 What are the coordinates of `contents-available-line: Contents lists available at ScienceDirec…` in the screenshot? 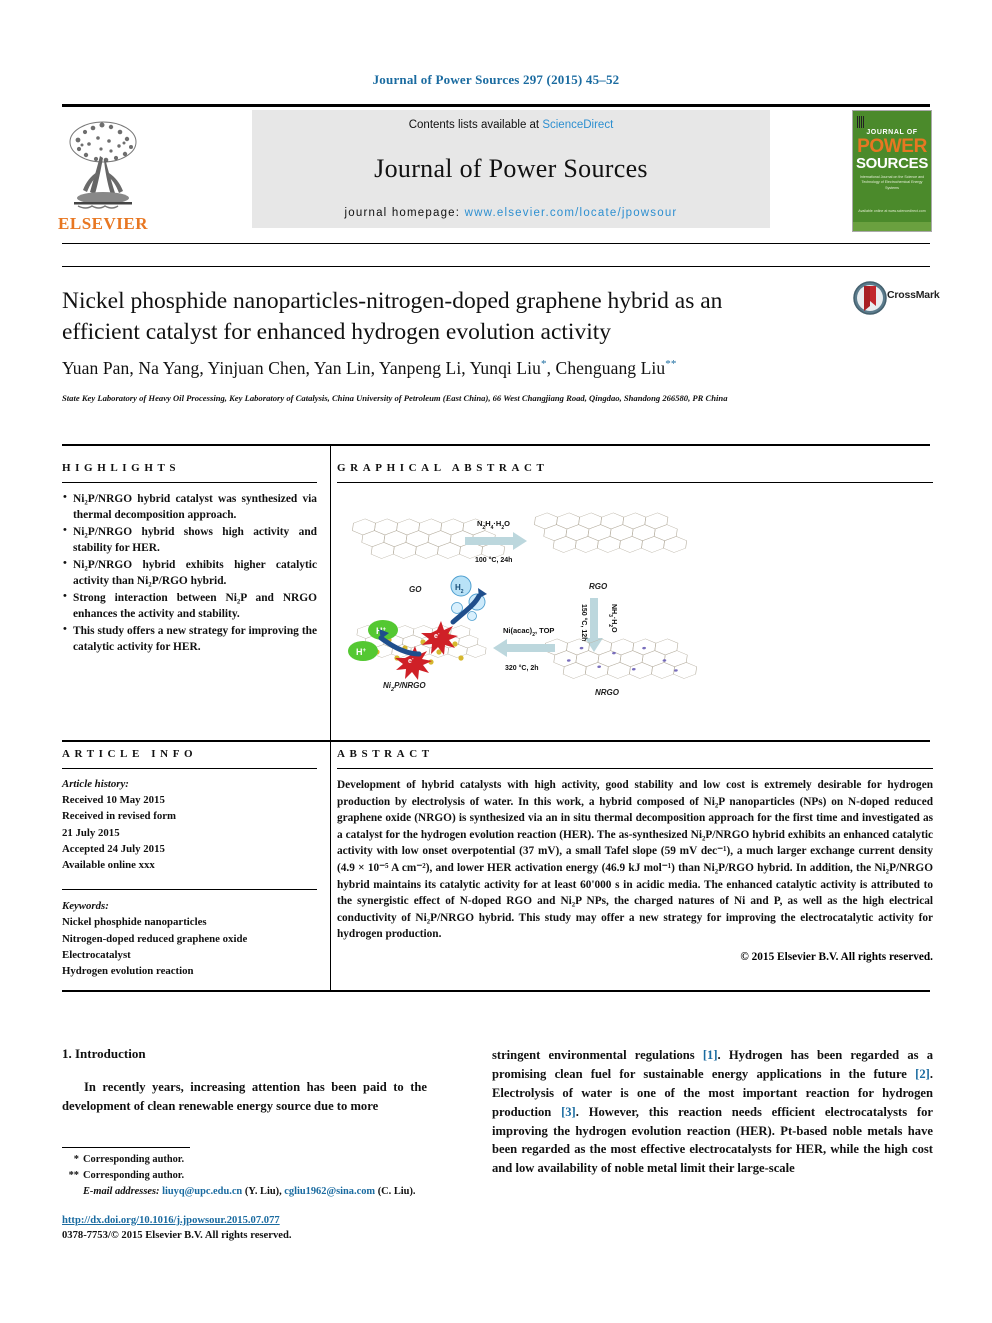 It's located at (511, 125).